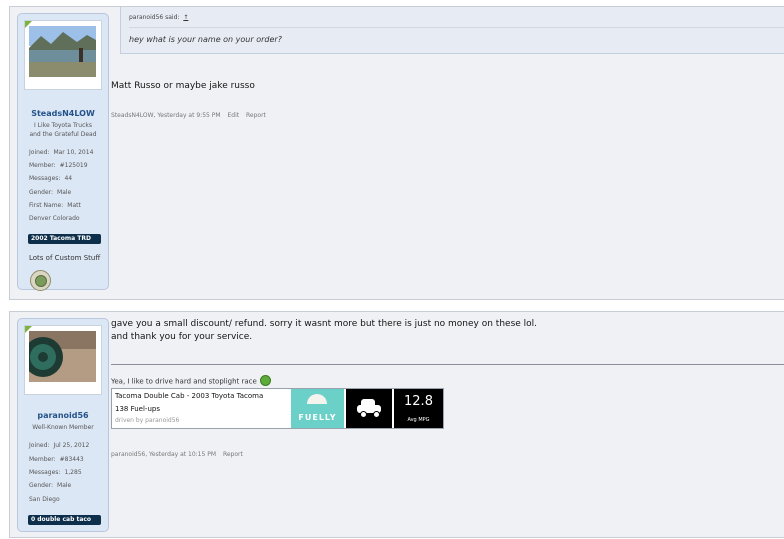 The height and width of the screenshot is (539, 784). Describe the element at coordinates (54, 218) in the screenshot. I see `stat-location: Denver Colorado` at that location.